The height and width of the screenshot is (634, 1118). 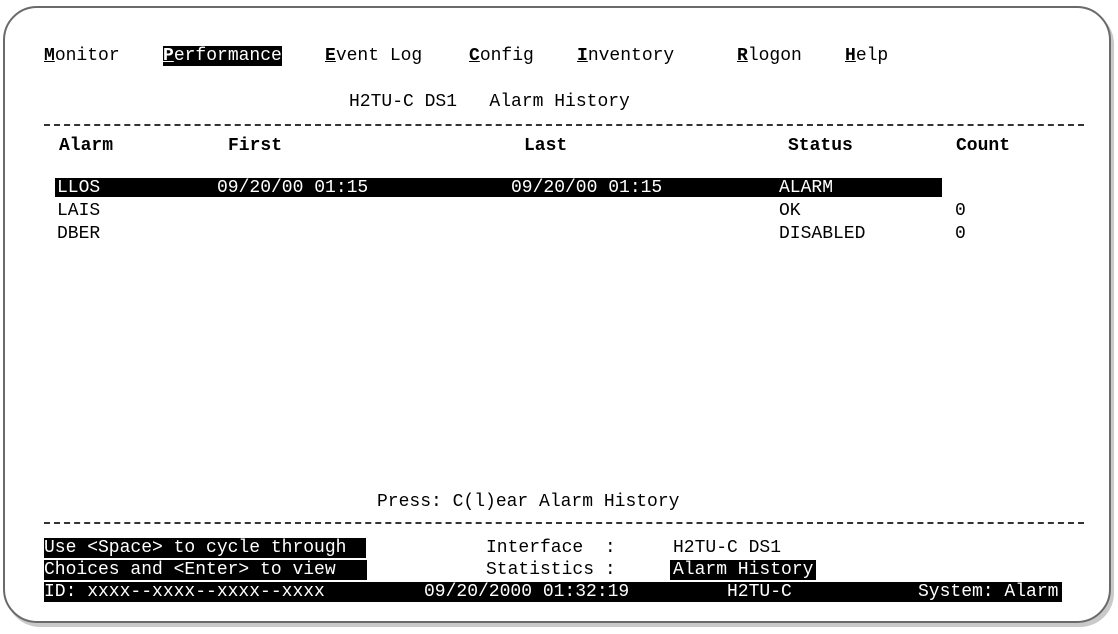 I want to click on cell-alarm: LLOS, so click(x=79, y=188).